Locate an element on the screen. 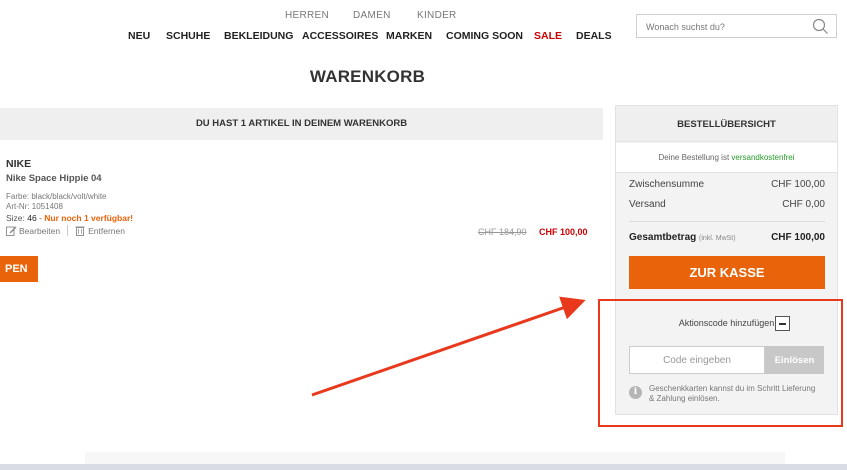  footer-strip is located at coordinates (435, 458).